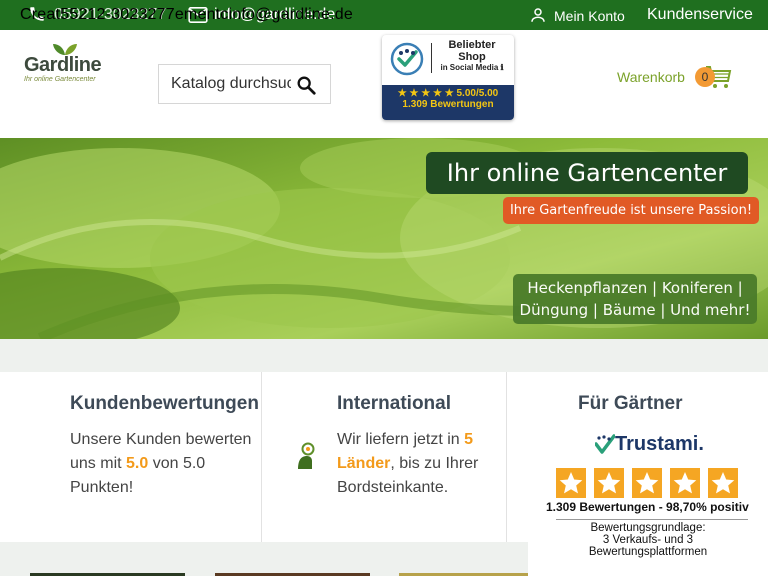 This screenshot has width=768, height=576. What do you see at coordinates (63, 65) in the screenshot?
I see `logo-wordmark: Gardline` at bounding box center [63, 65].